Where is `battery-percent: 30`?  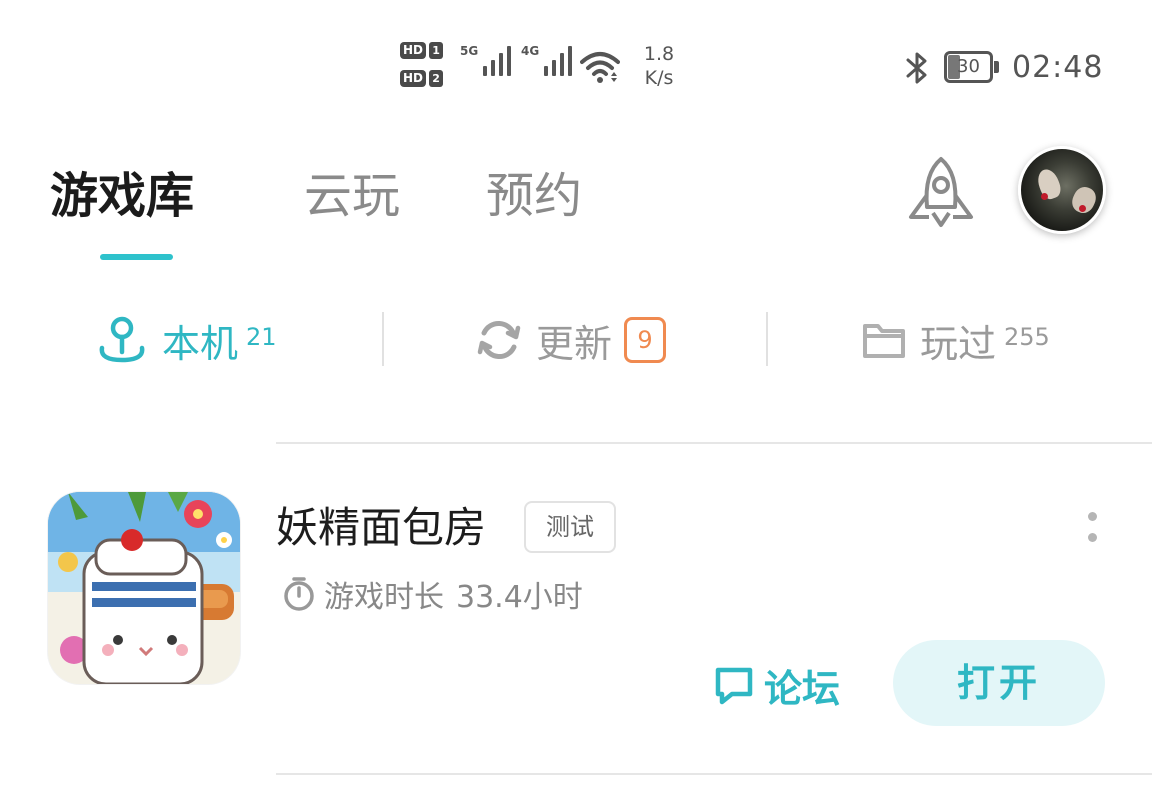 battery-percent: 30 is located at coordinates (968, 66).